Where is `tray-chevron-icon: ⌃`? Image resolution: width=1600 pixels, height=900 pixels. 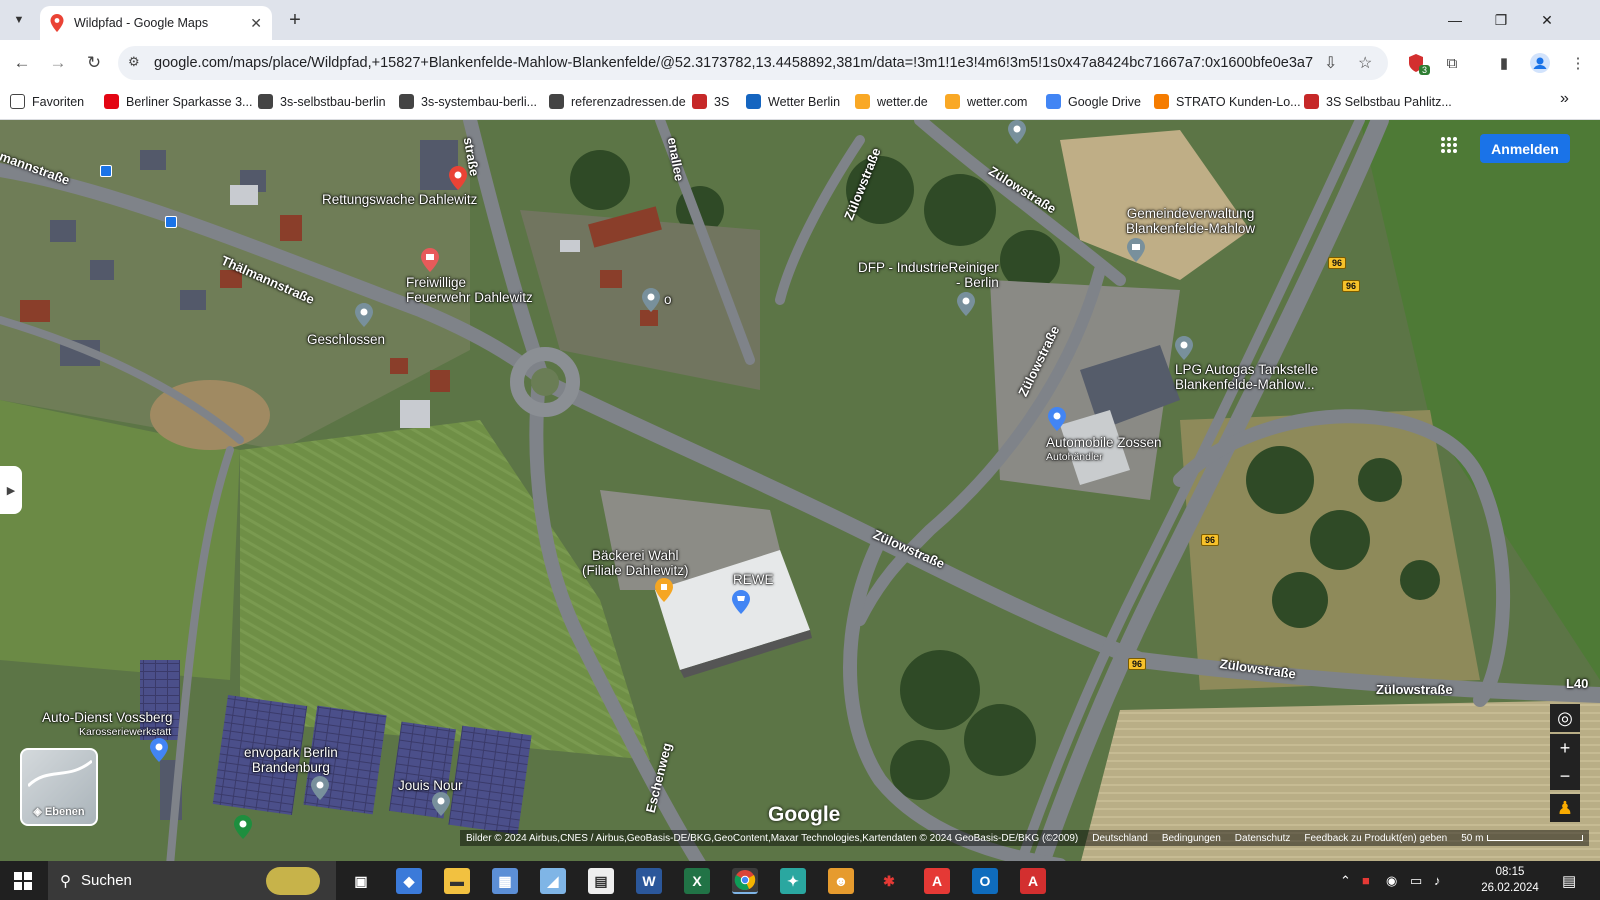 tray-chevron-icon: ⌃ is located at coordinates (1345, 880).